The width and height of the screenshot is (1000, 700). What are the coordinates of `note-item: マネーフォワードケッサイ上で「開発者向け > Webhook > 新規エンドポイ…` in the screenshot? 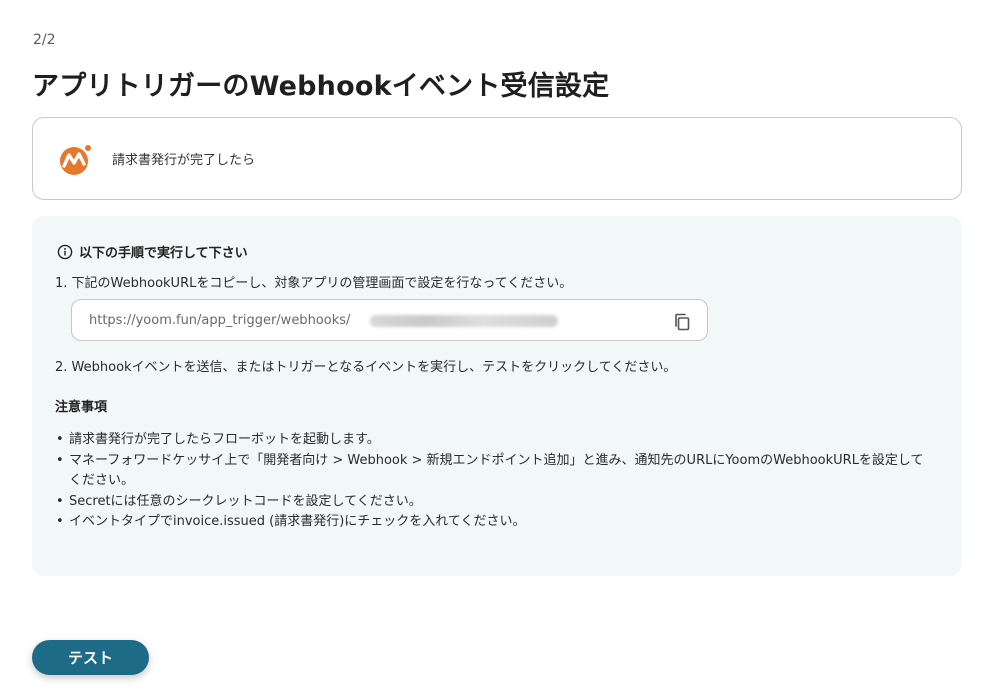 It's located at (495, 471).